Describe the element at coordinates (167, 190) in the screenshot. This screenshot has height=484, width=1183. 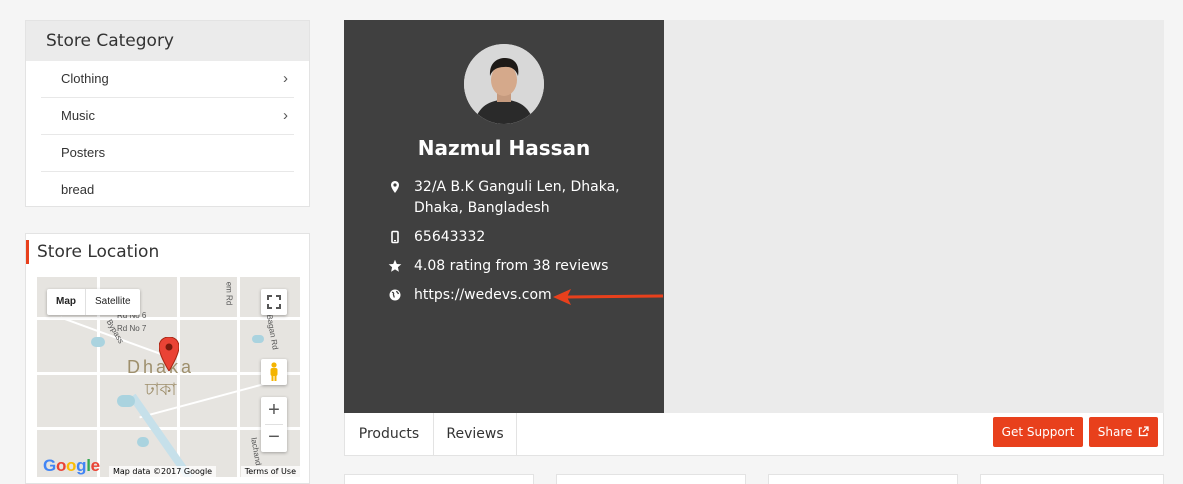
I see `category-item-bread: bread` at that location.